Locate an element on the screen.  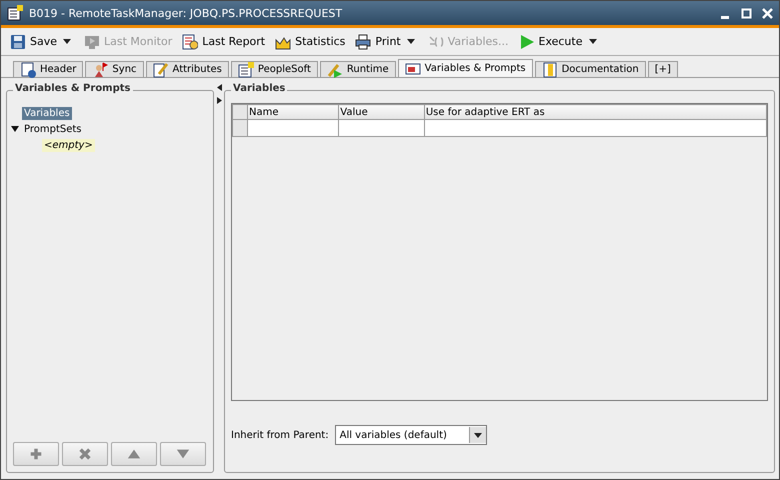
tree-item: Variables is located at coordinates (47, 113).